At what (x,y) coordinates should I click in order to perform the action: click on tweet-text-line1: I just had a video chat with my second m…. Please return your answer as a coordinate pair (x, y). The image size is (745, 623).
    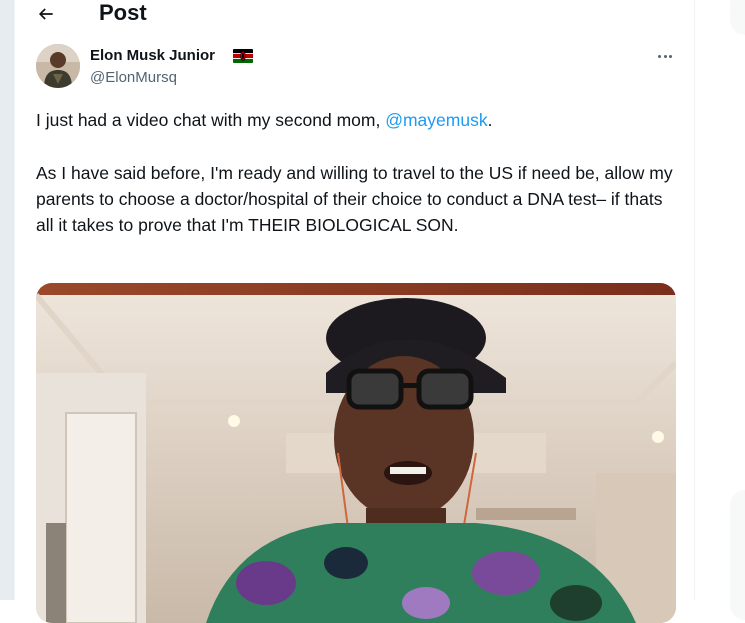
    Looking at the image, I should click on (356, 120).